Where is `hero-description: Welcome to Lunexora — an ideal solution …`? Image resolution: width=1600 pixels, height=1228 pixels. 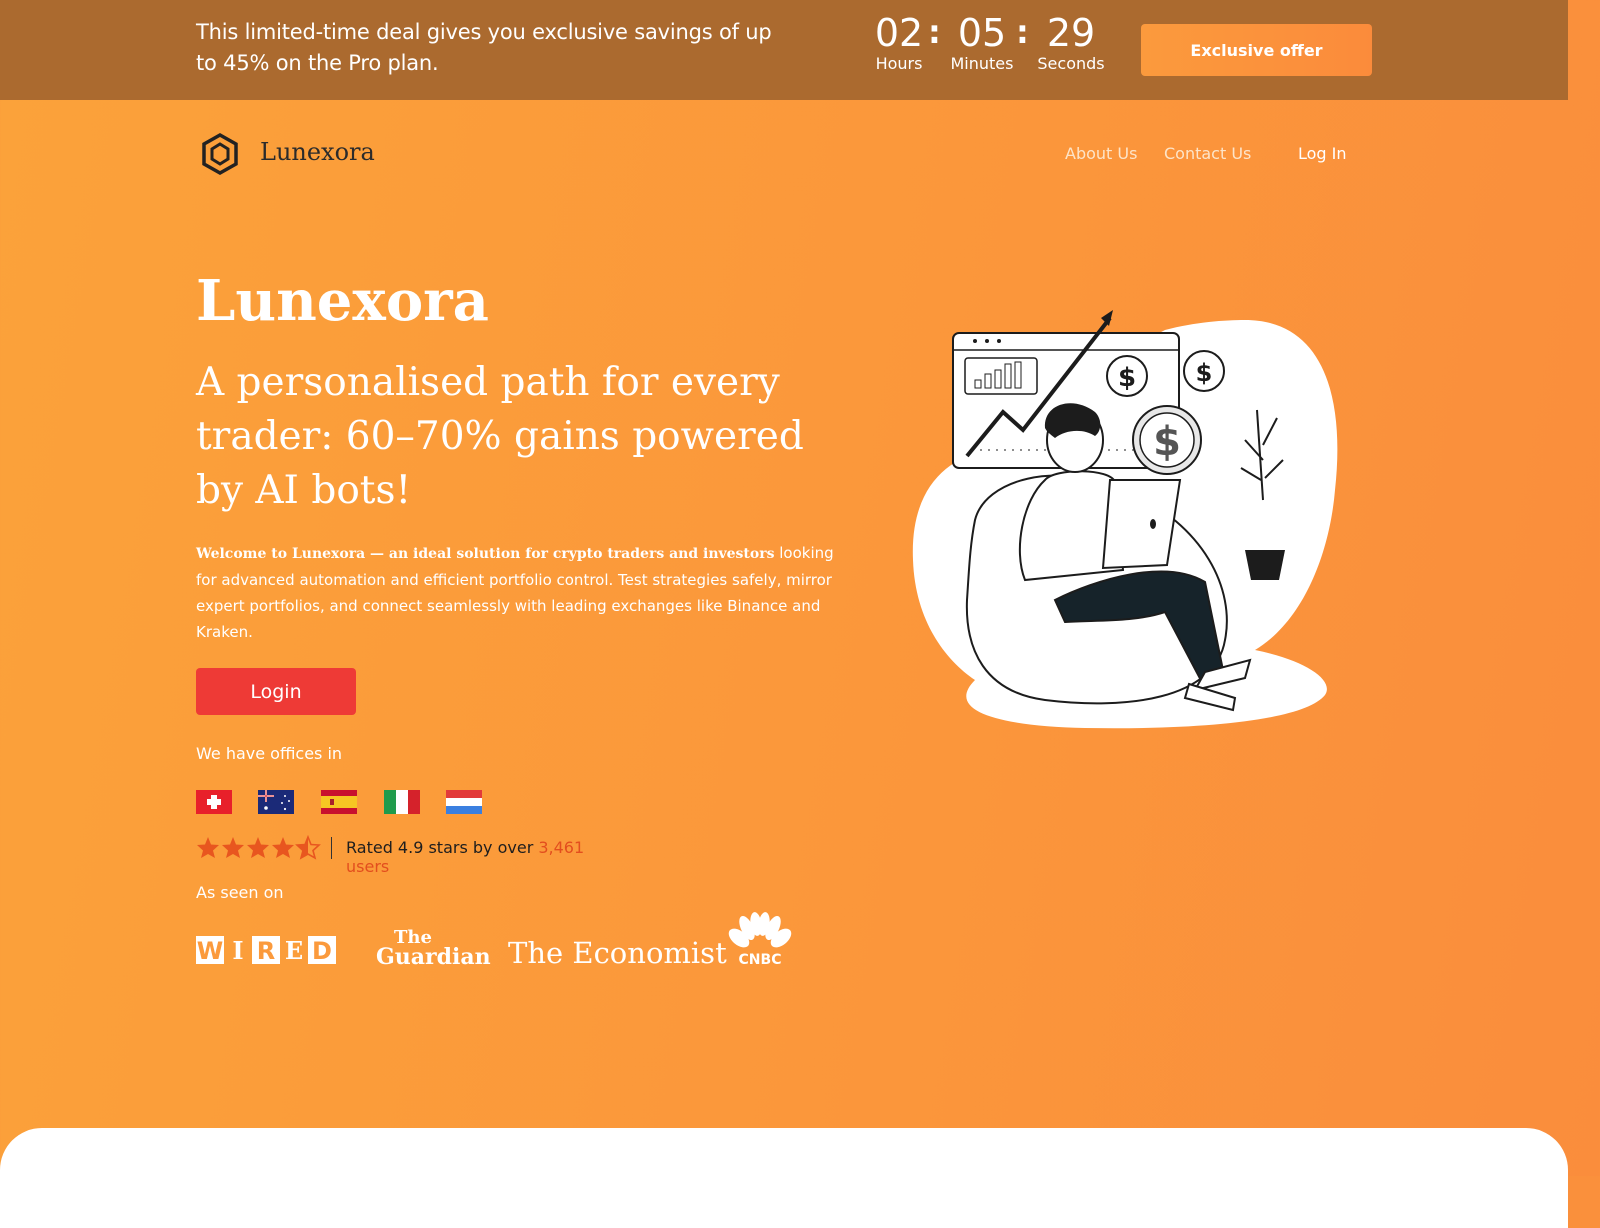 hero-description: Welcome to Lunexora — an ideal solution … is located at coordinates (526, 592).